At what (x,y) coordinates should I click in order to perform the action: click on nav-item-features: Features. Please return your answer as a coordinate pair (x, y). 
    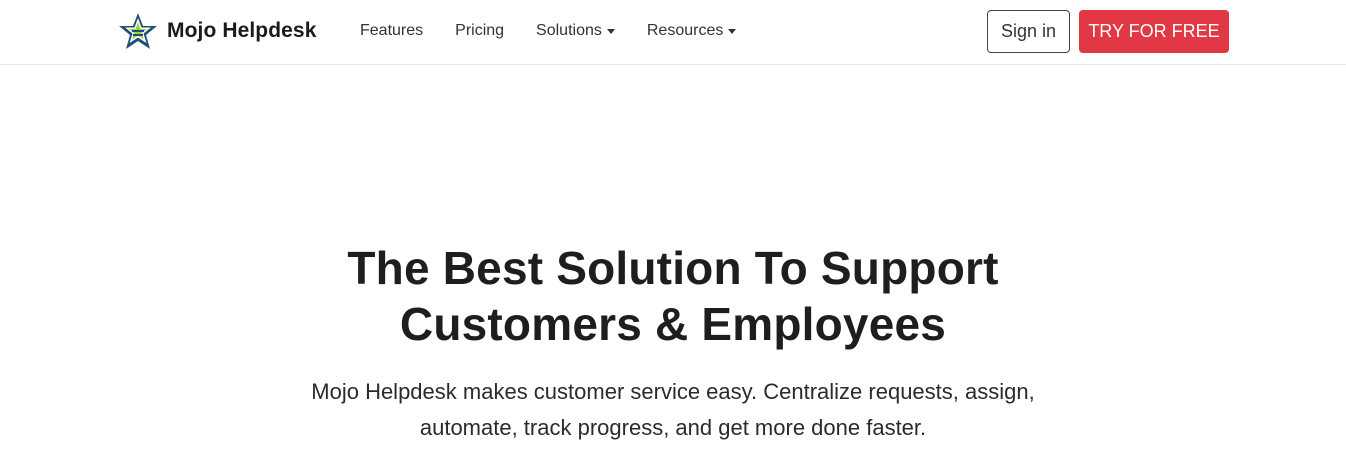
    Looking at the image, I should click on (391, 31).